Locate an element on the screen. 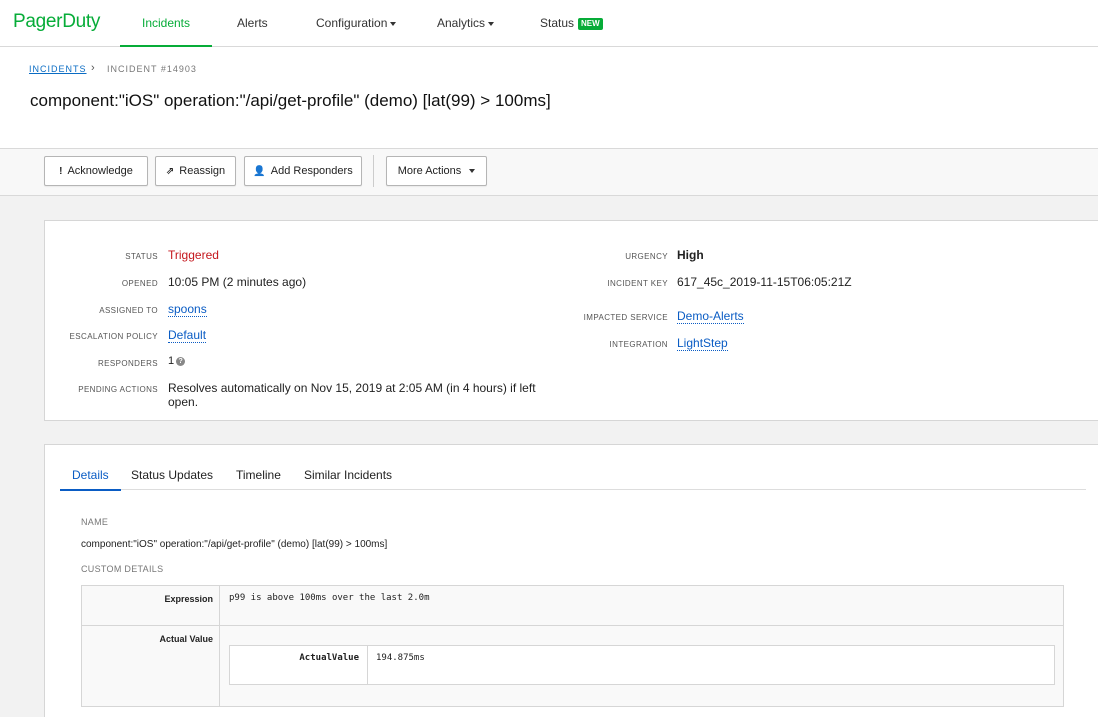 Image resolution: width=1098 pixels, height=717 pixels. nav-status: Status NEW is located at coordinates (571, 23).